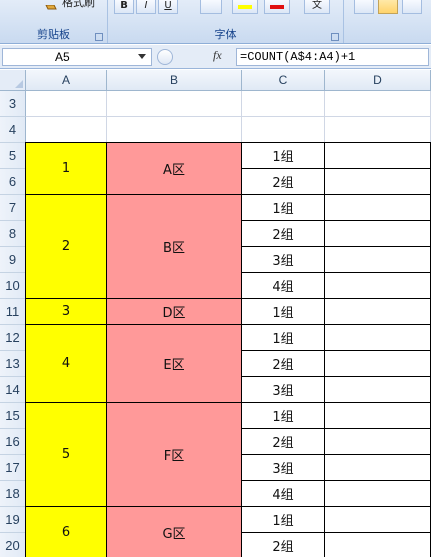  What do you see at coordinates (174, 80) in the screenshot?
I see `column-header-b: B` at bounding box center [174, 80].